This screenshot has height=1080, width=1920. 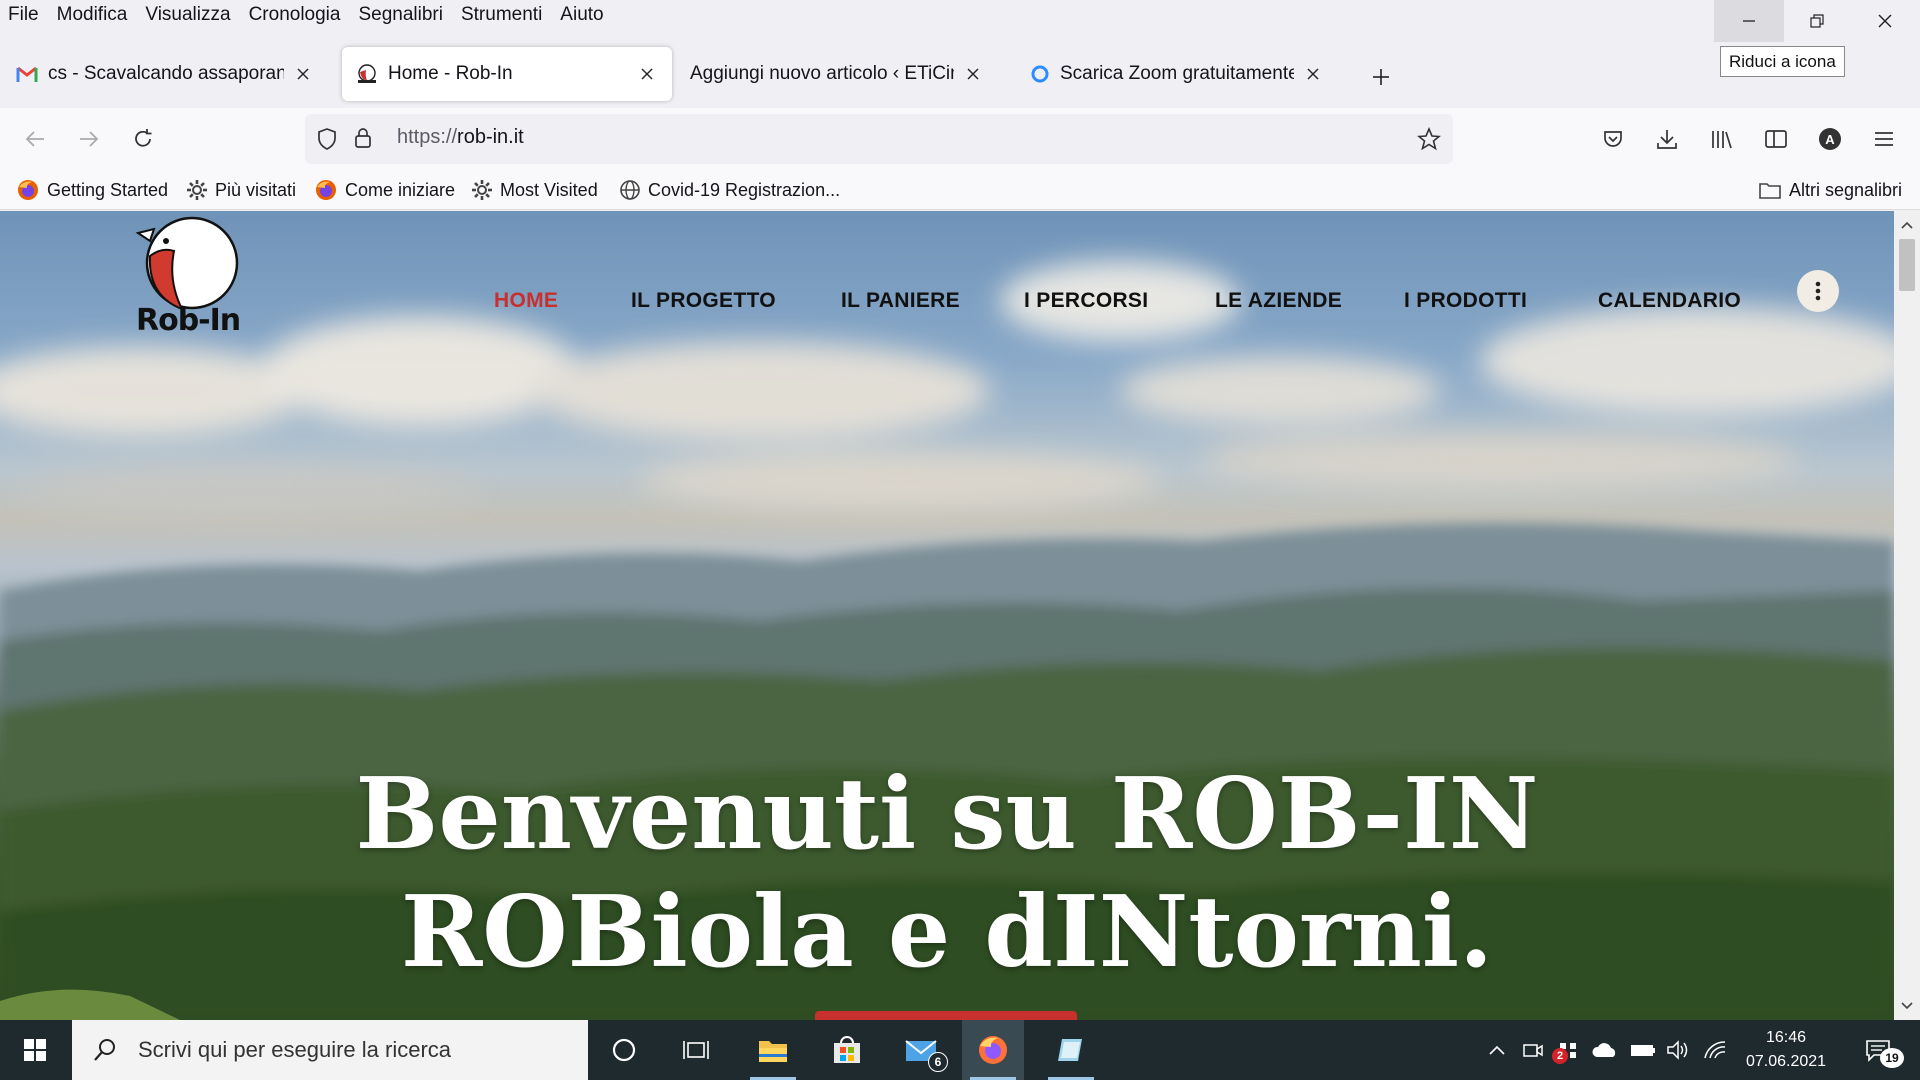 I want to click on windows-logo-icon, so click(x=35, y=1050).